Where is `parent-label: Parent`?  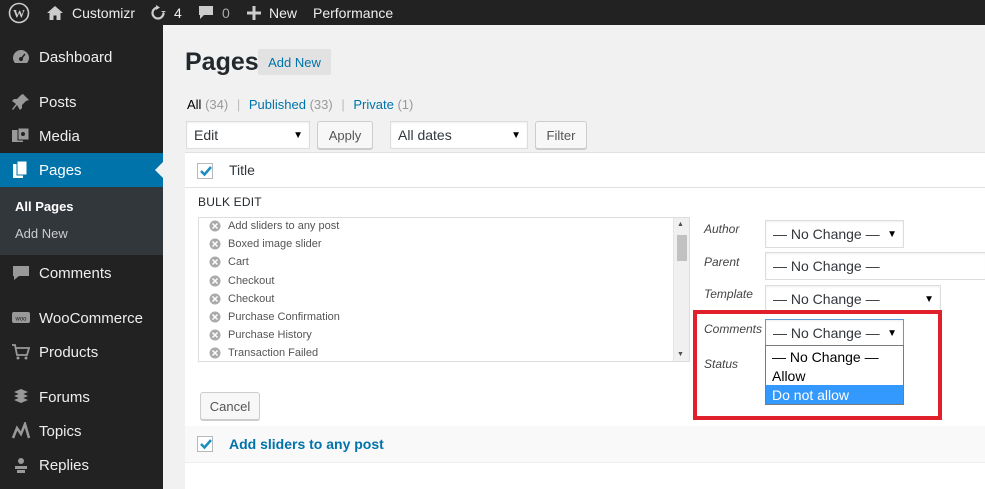 parent-label: Parent is located at coordinates (722, 262).